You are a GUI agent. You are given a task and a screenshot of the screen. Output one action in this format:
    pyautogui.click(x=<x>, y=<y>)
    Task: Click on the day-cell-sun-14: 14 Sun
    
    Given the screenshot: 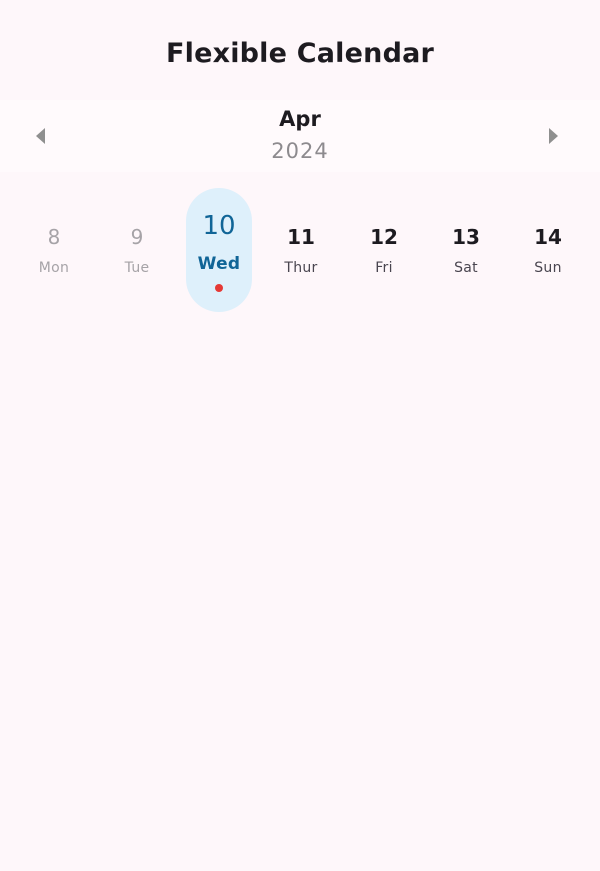 What is the action you would take?
    pyautogui.click(x=548, y=250)
    